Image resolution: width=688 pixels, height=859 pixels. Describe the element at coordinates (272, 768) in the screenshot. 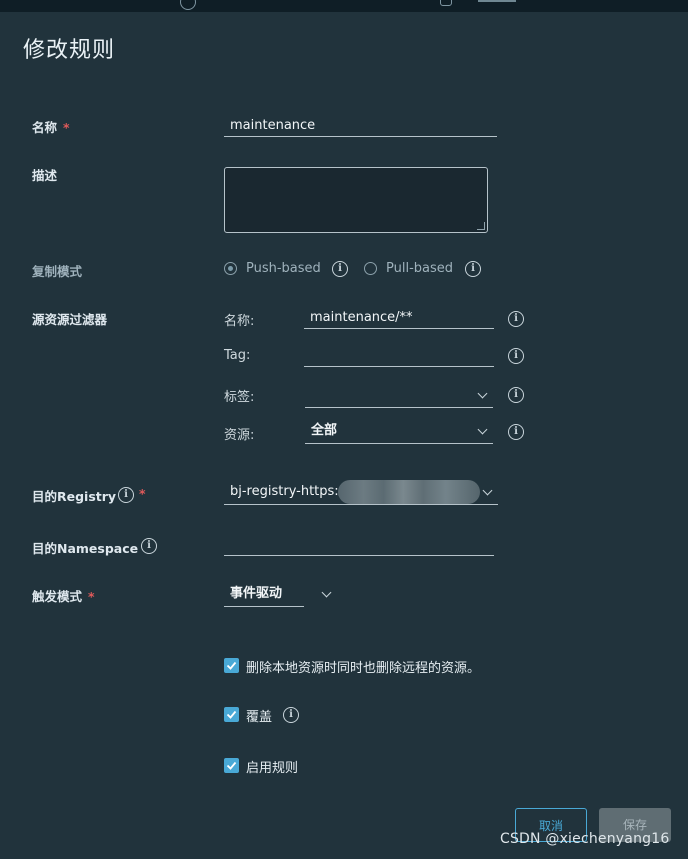

I see `enable-rule-label: 启用规则` at that location.